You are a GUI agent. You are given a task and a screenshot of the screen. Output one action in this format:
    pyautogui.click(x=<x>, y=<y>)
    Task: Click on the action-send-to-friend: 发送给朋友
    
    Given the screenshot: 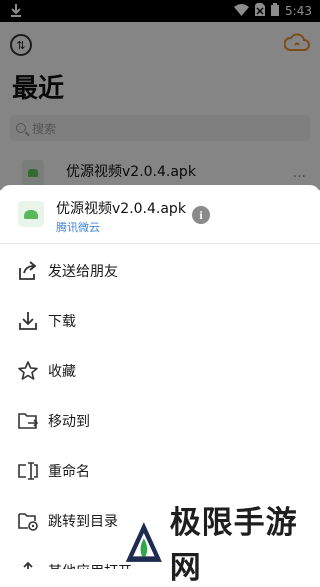 What is the action you would take?
    pyautogui.click(x=160, y=271)
    